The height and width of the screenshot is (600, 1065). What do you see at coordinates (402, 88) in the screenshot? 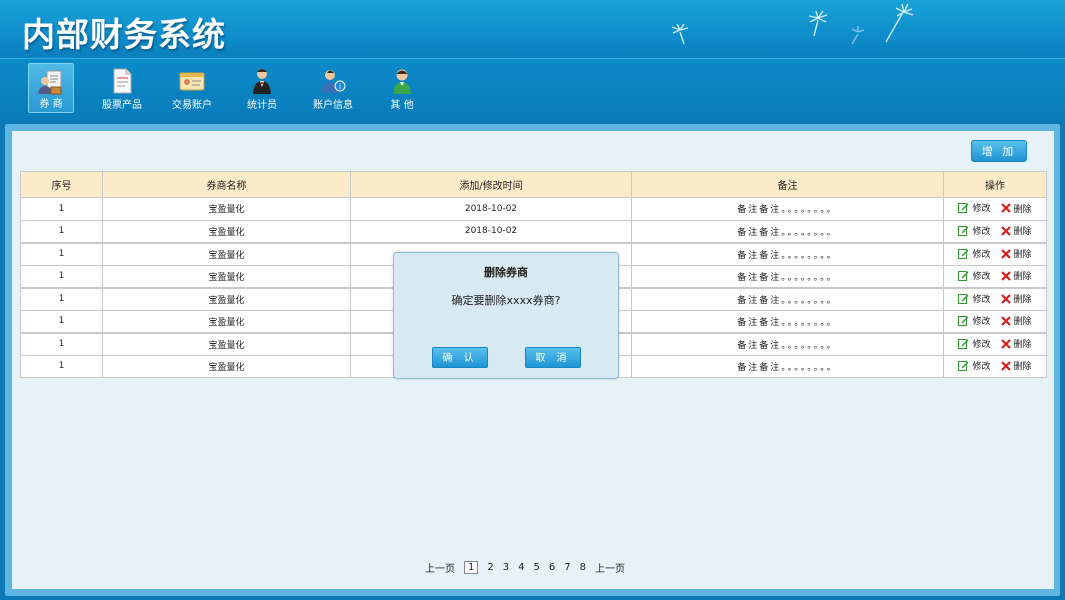
I see `nav-item-other: 其 他` at bounding box center [402, 88].